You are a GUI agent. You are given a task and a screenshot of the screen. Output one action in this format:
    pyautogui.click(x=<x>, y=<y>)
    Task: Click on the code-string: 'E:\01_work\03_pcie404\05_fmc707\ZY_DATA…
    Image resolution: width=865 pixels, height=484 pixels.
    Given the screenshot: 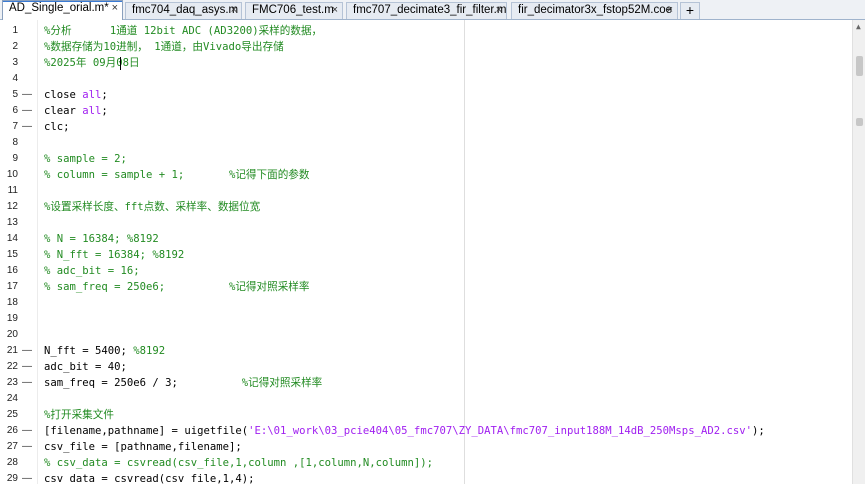 What is the action you would take?
    pyautogui.click(x=500, y=431)
    